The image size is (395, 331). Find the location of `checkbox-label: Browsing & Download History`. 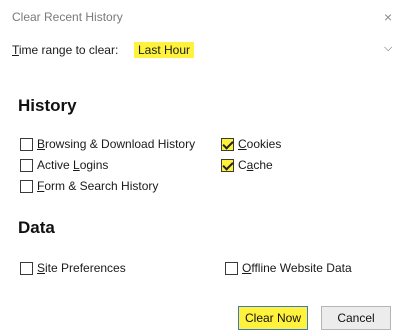

checkbox-label: Browsing & Download History is located at coordinates (116, 144).